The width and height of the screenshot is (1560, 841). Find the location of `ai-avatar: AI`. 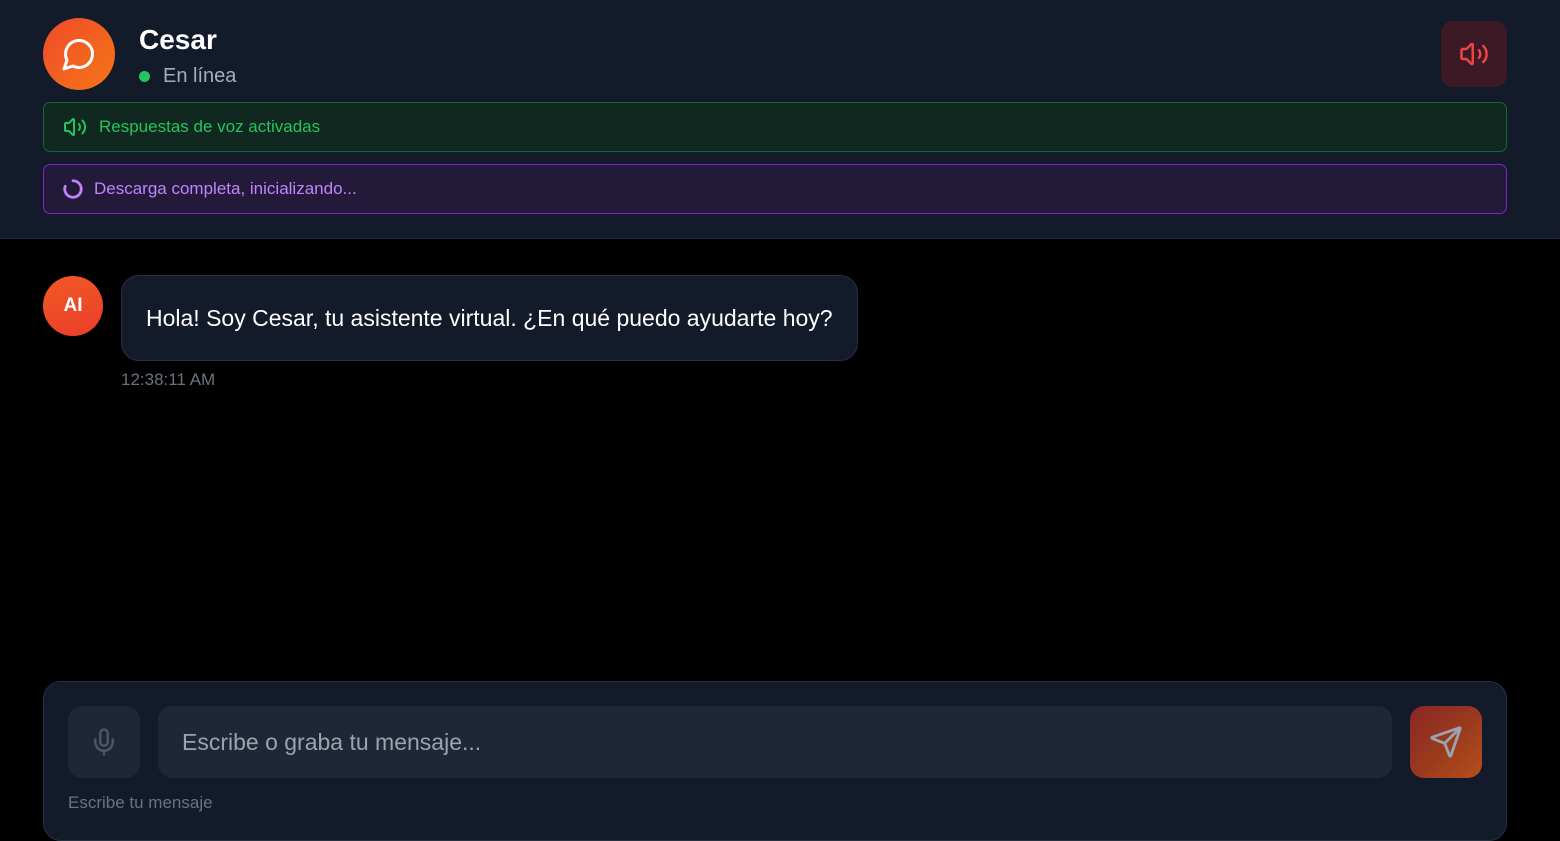

ai-avatar: AI is located at coordinates (73, 306).